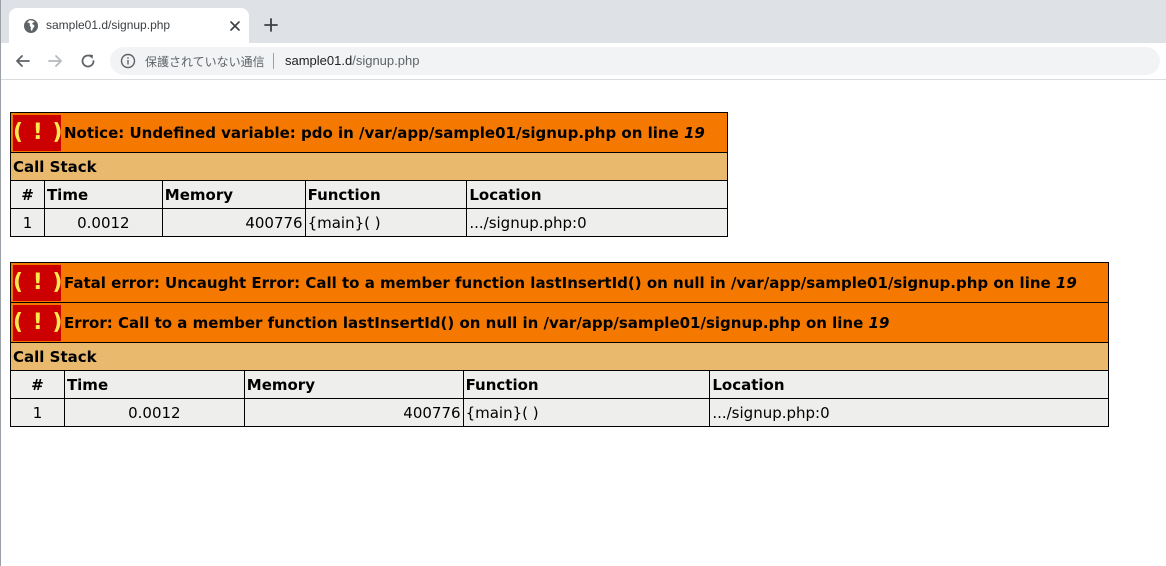 The height and width of the screenshot is (566, 1166). What do you see at coordinates (635, 61) in the screenshot?
I see `address-bar: 保護されていない通信 sample01.d/signup.php` at bounding box center [635, 61].